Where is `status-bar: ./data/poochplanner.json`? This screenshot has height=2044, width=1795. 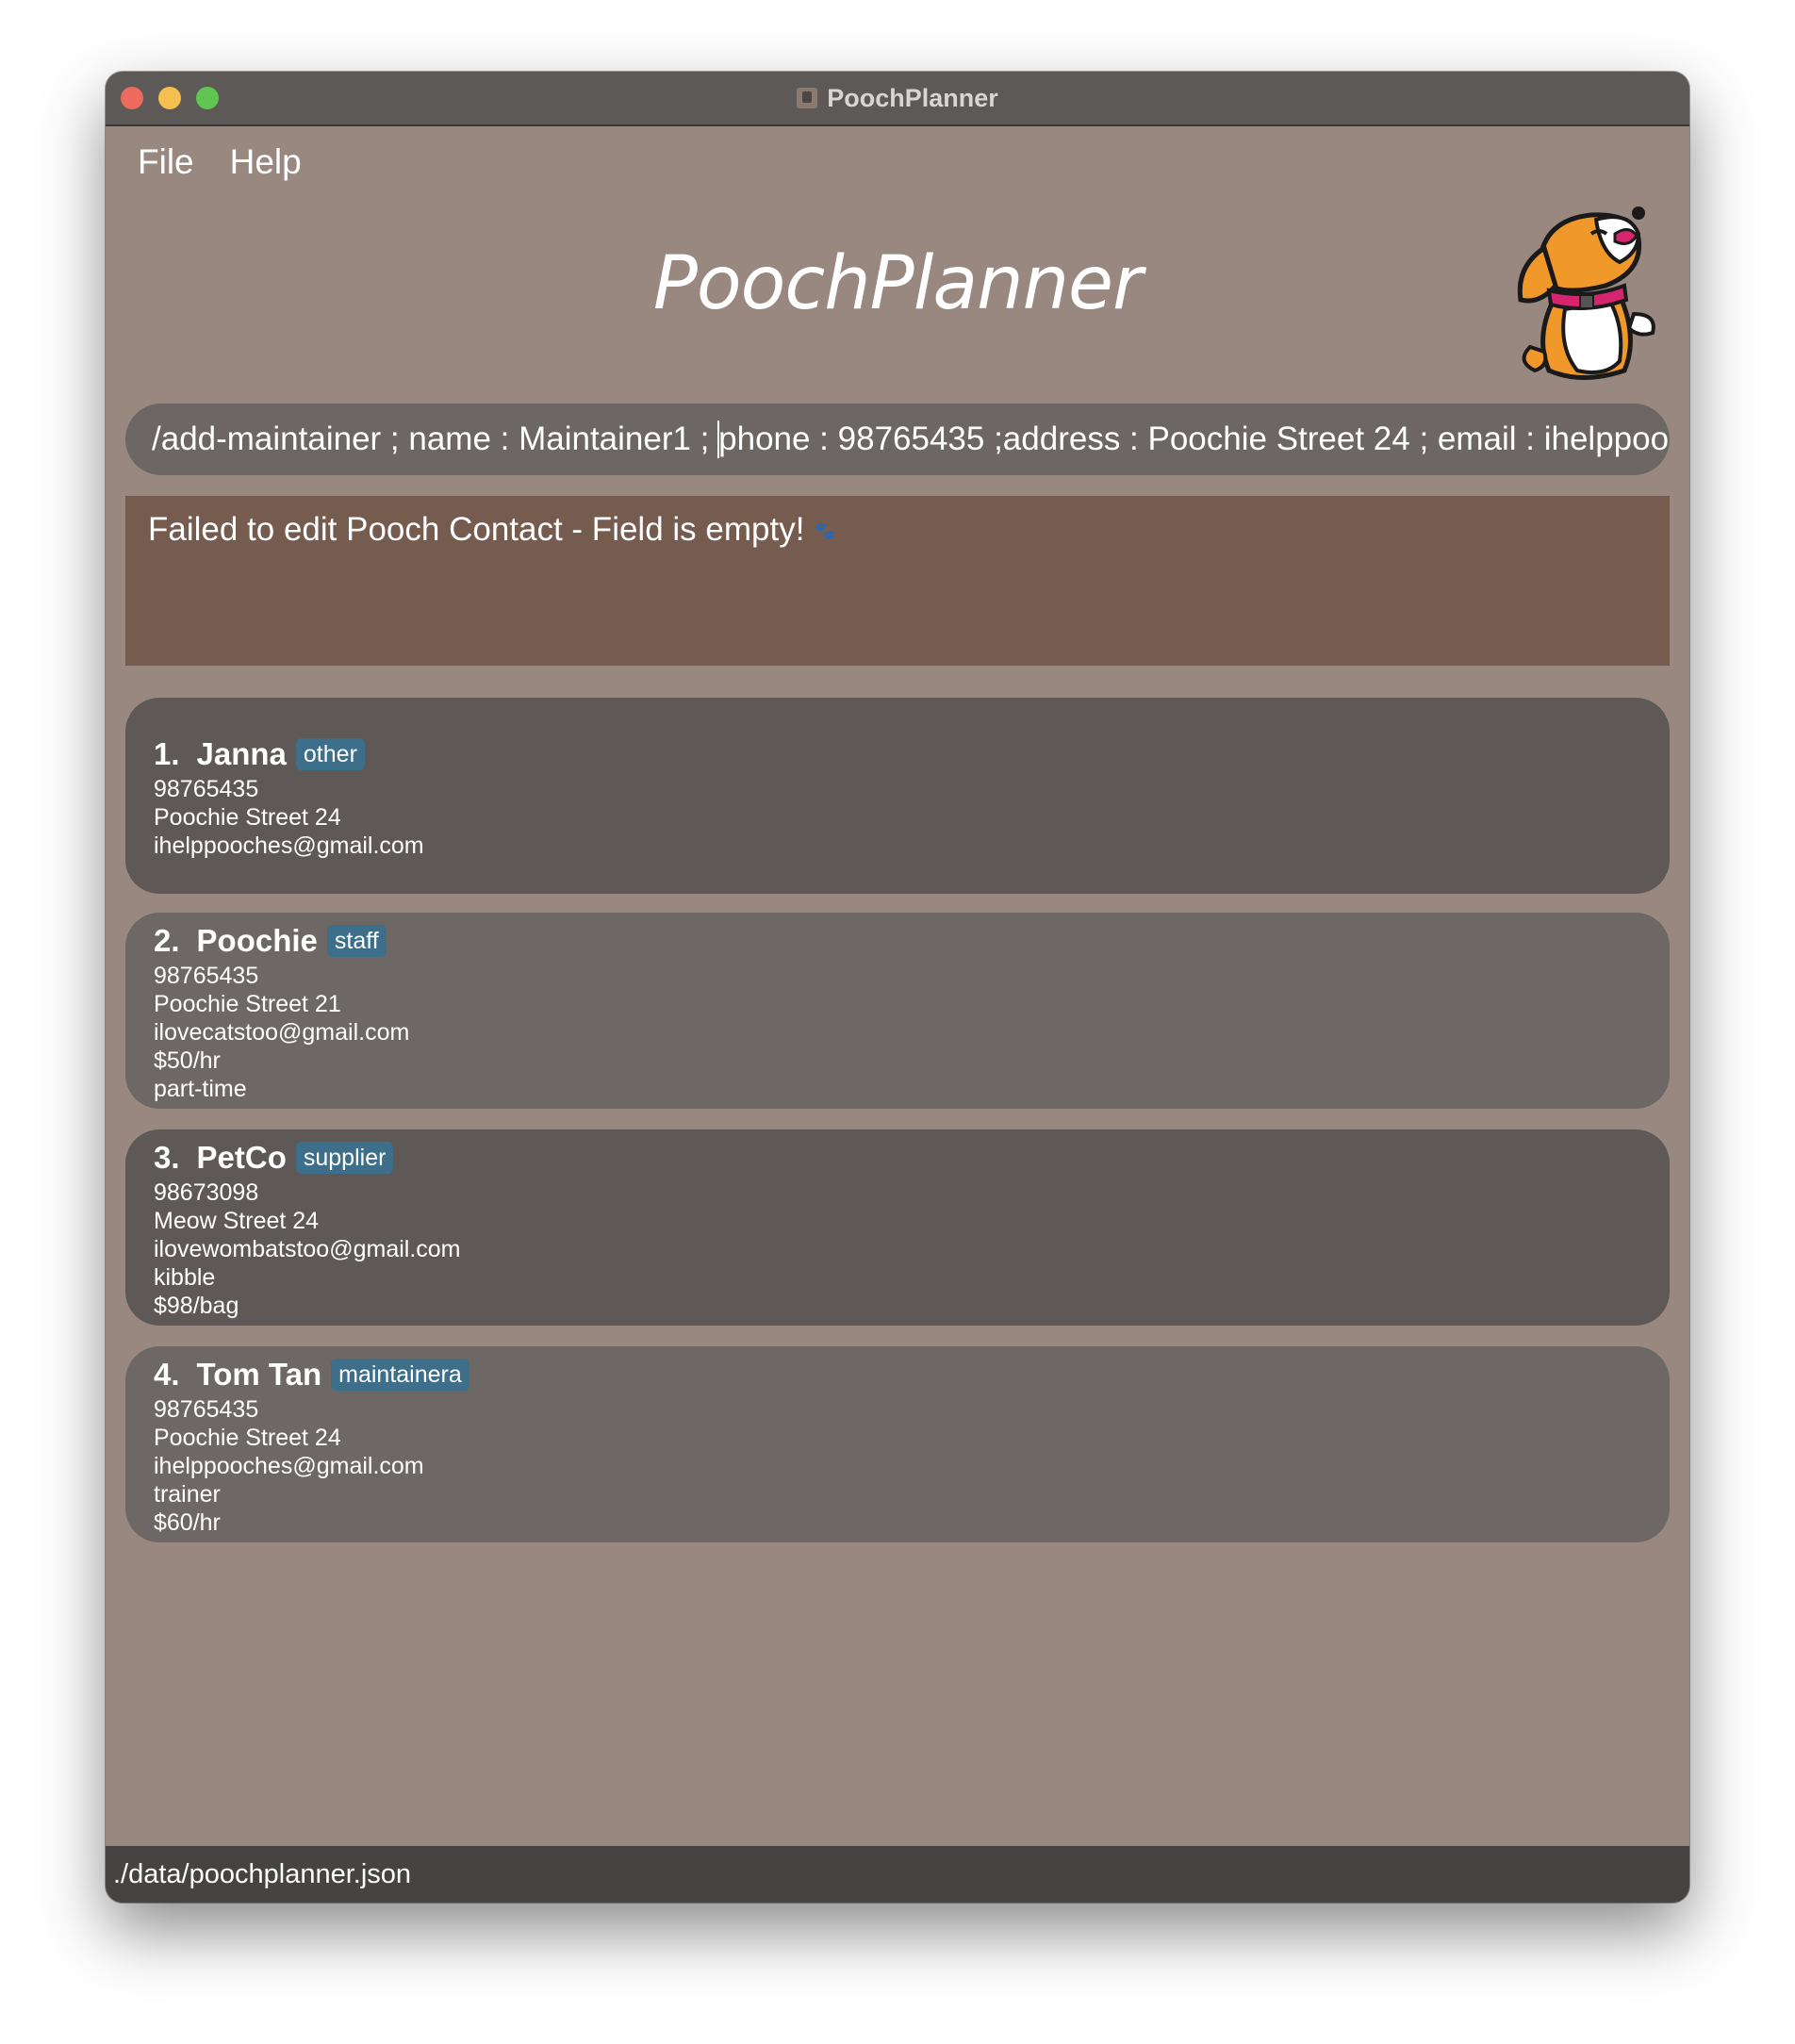
status-bar: ./data/poochplanner.json is located at coordinates (897, 1874).